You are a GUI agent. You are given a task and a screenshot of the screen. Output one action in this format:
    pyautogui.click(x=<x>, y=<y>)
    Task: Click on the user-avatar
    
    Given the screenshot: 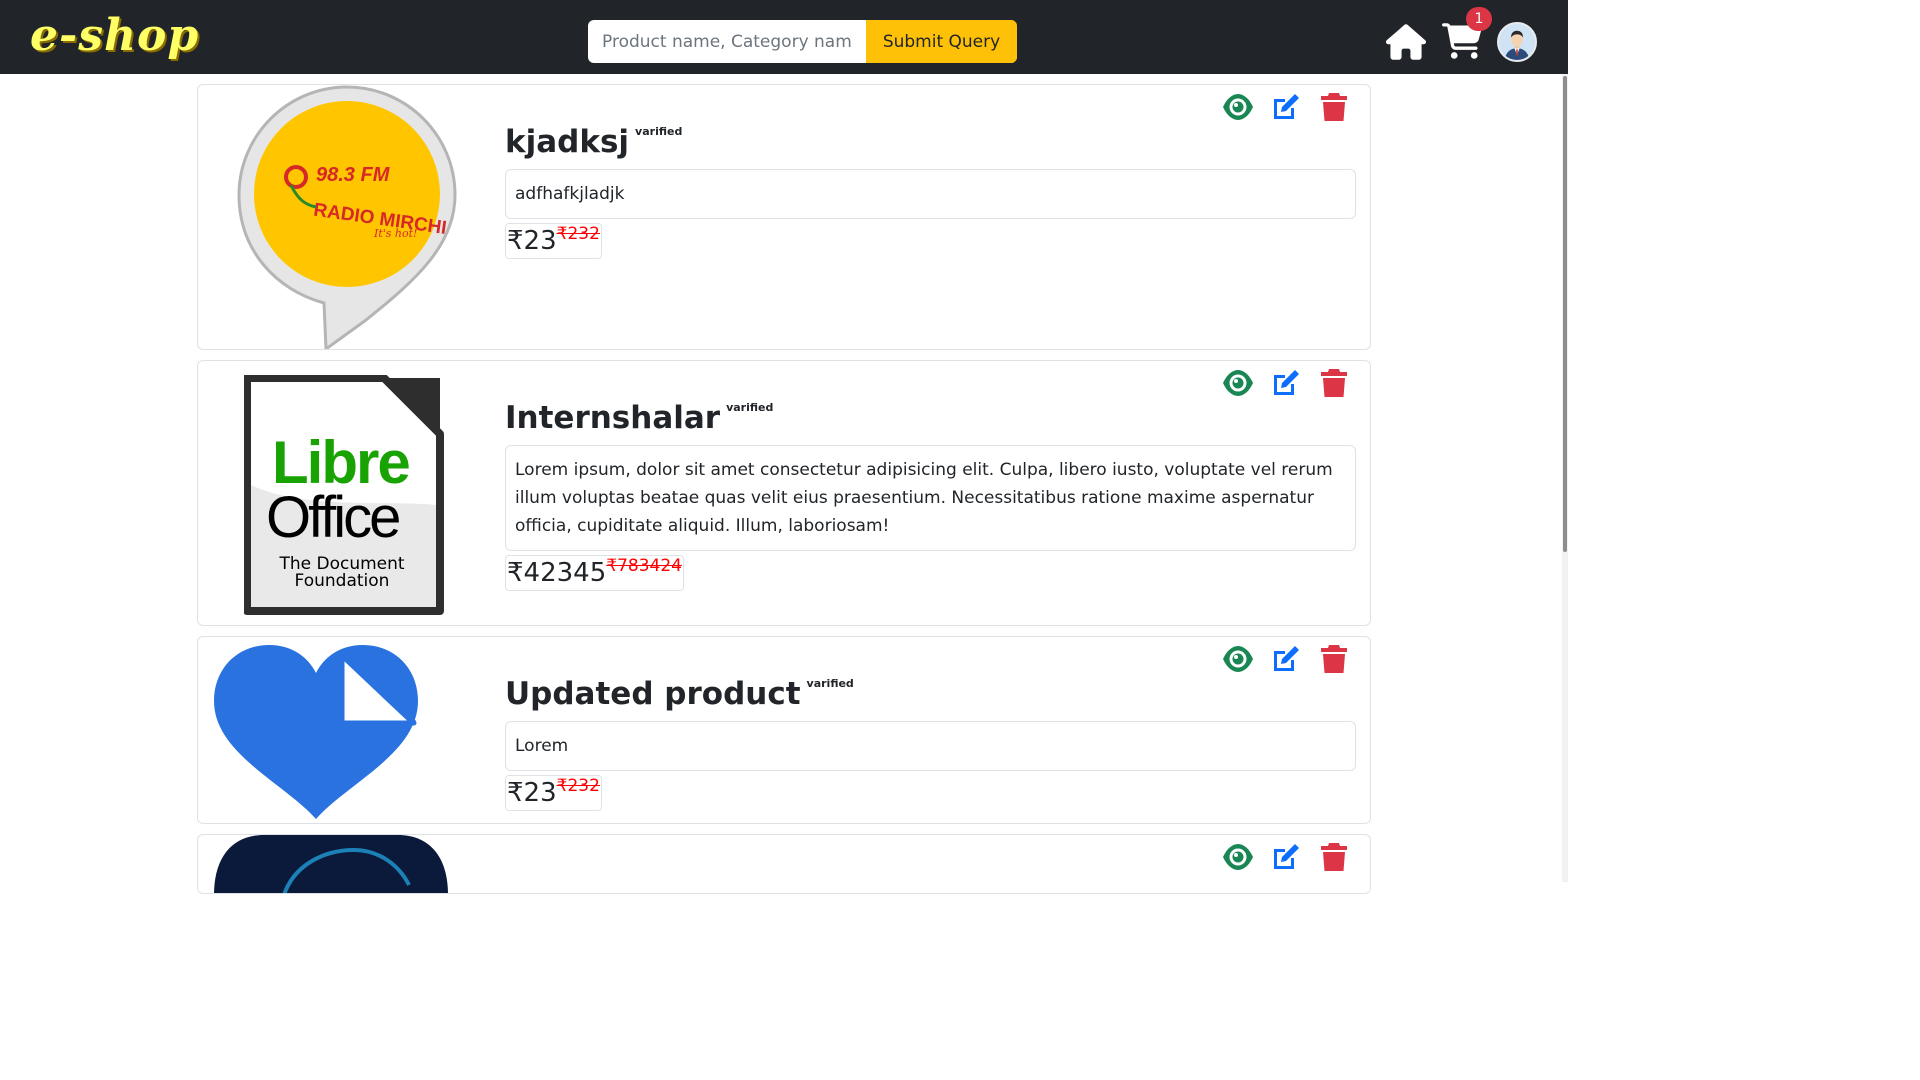 What is the action you would take?
    pyautogui.click(x=1517, y=42)
    